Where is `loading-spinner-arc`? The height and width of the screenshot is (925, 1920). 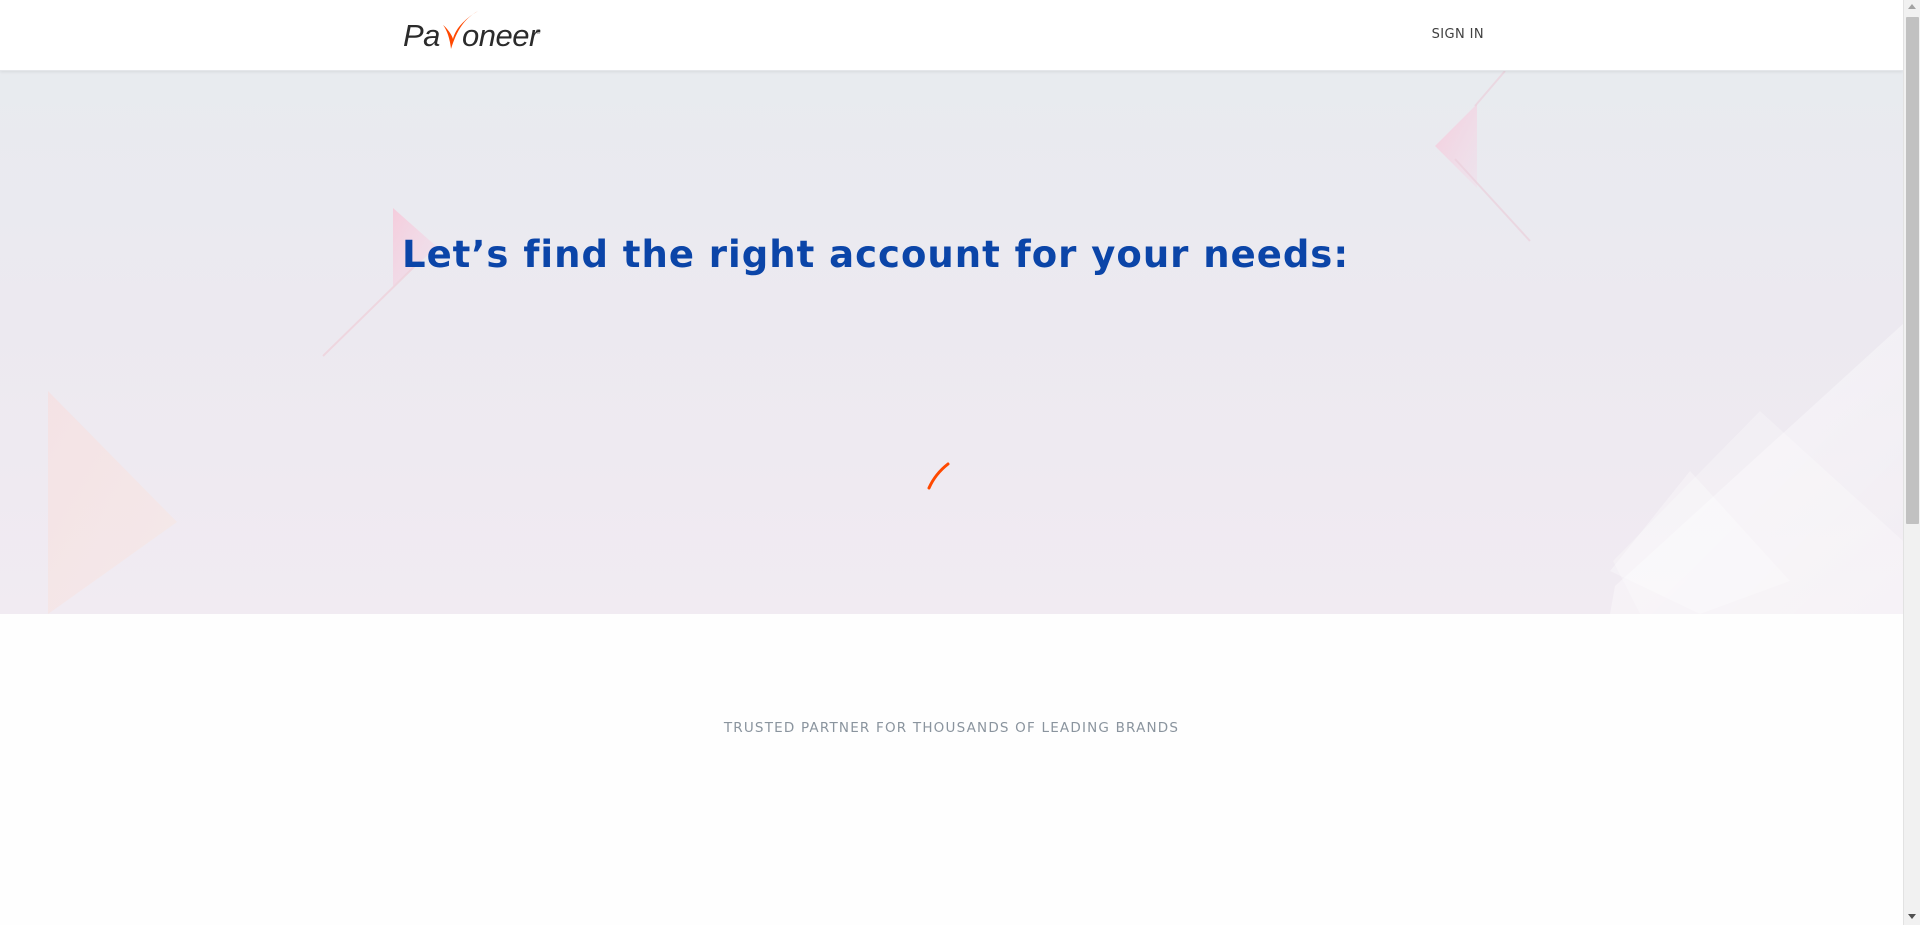
loading-spinner-arc is located at coordinates (938, 476).